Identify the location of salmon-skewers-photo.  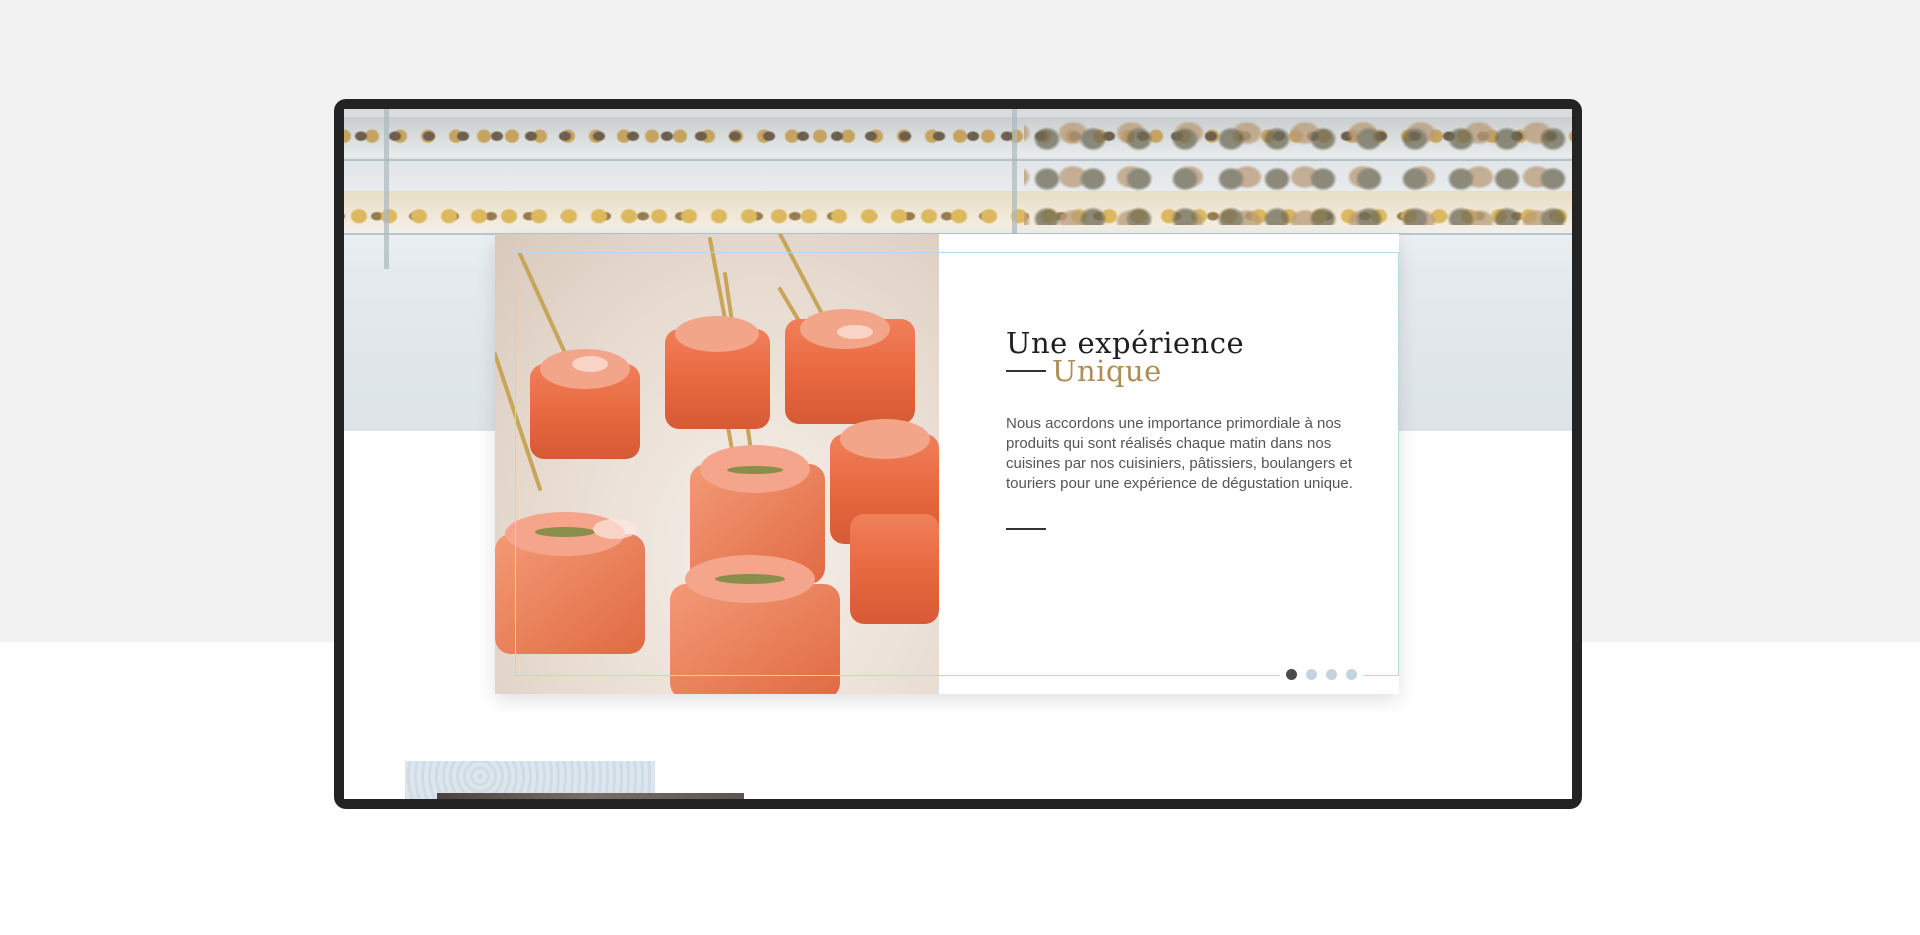
(717, 464).